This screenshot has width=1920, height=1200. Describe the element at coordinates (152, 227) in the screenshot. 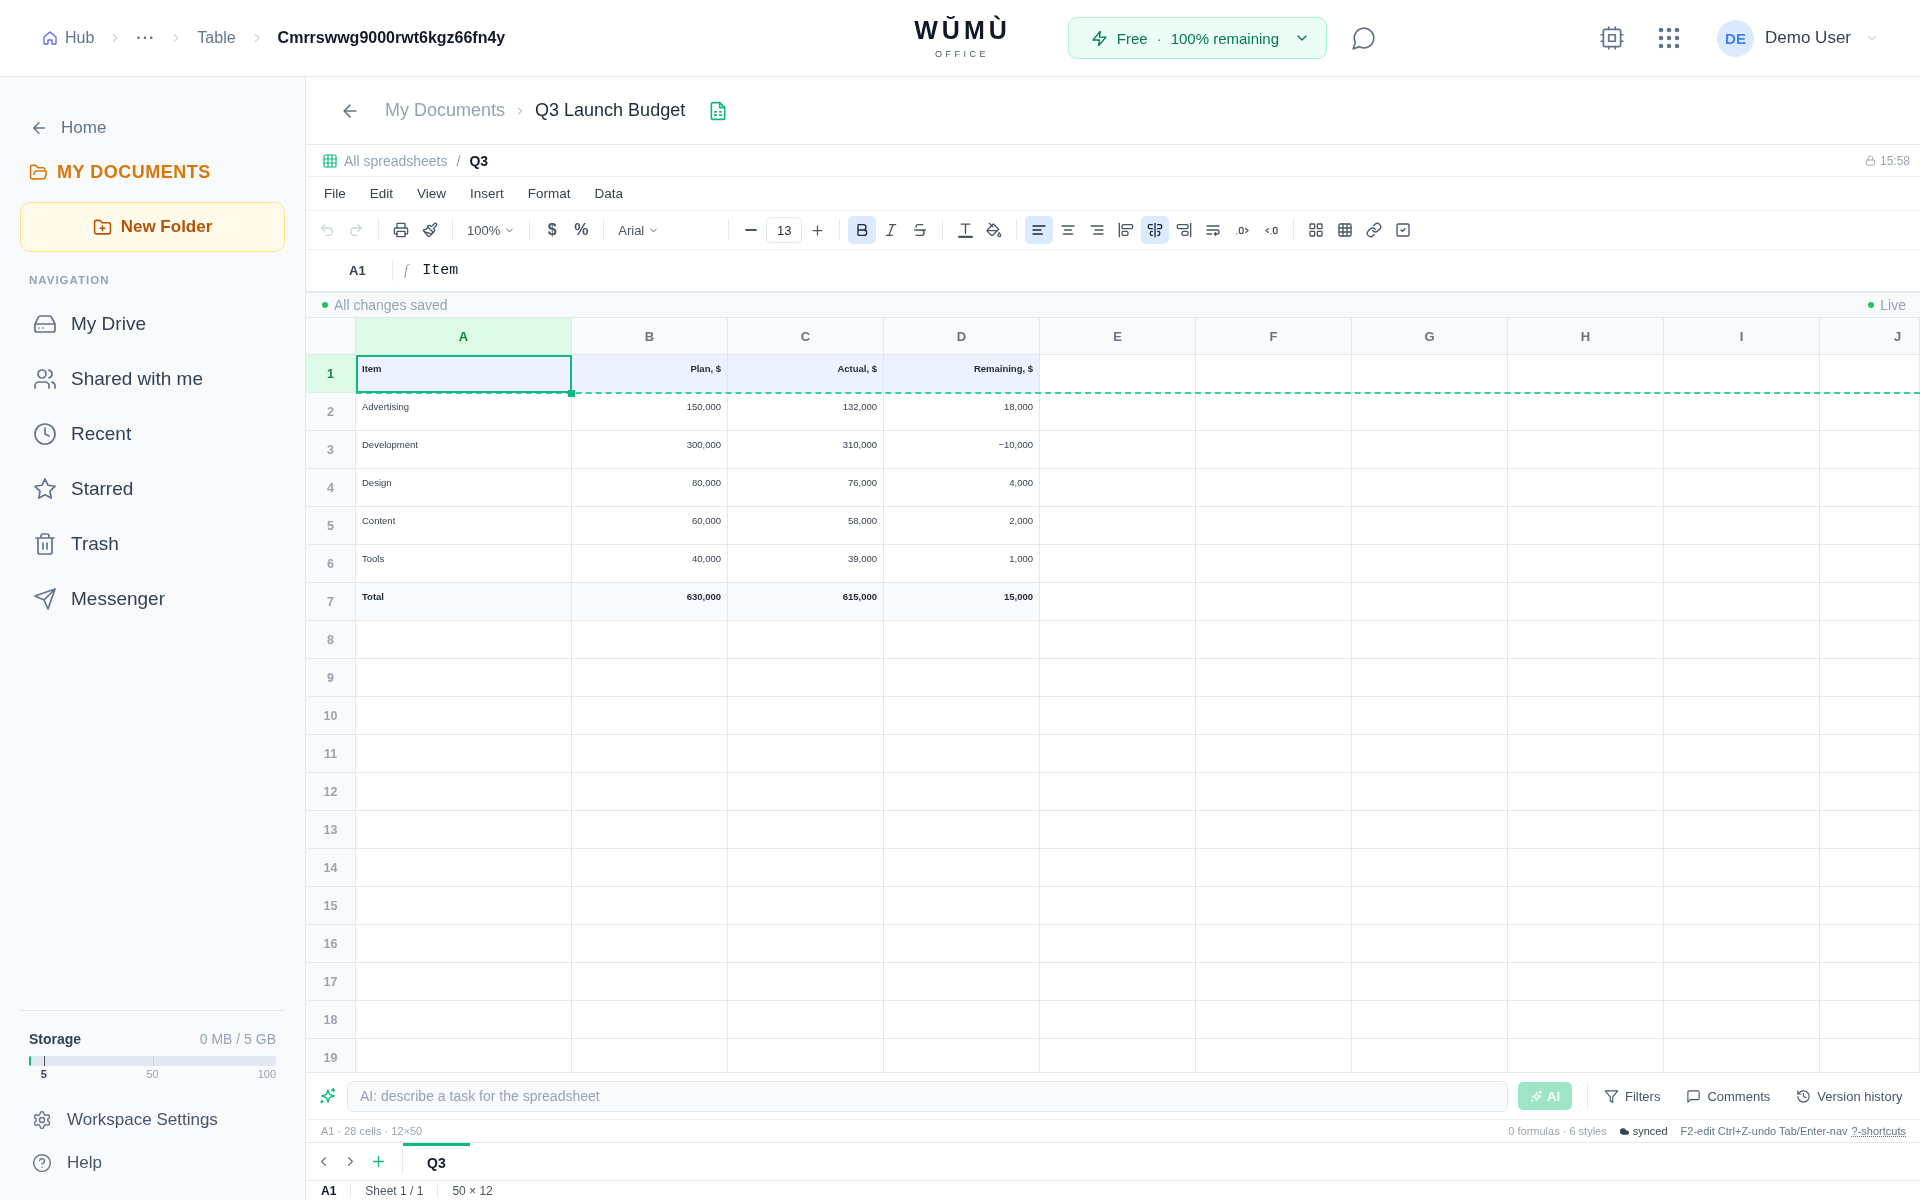

I see `new-folder-button: New Folder` at that location.